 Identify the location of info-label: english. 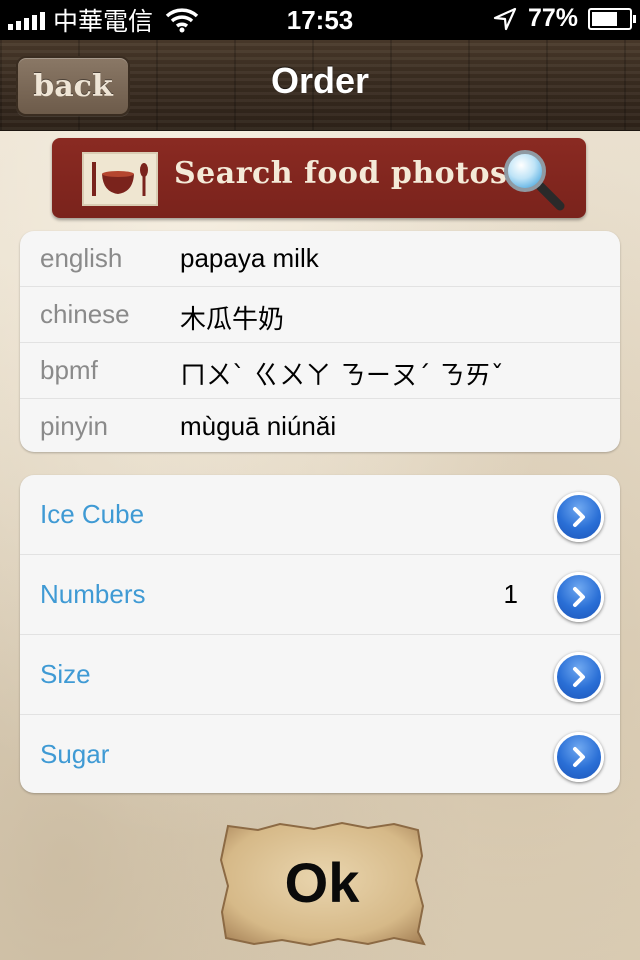
(81, 258).